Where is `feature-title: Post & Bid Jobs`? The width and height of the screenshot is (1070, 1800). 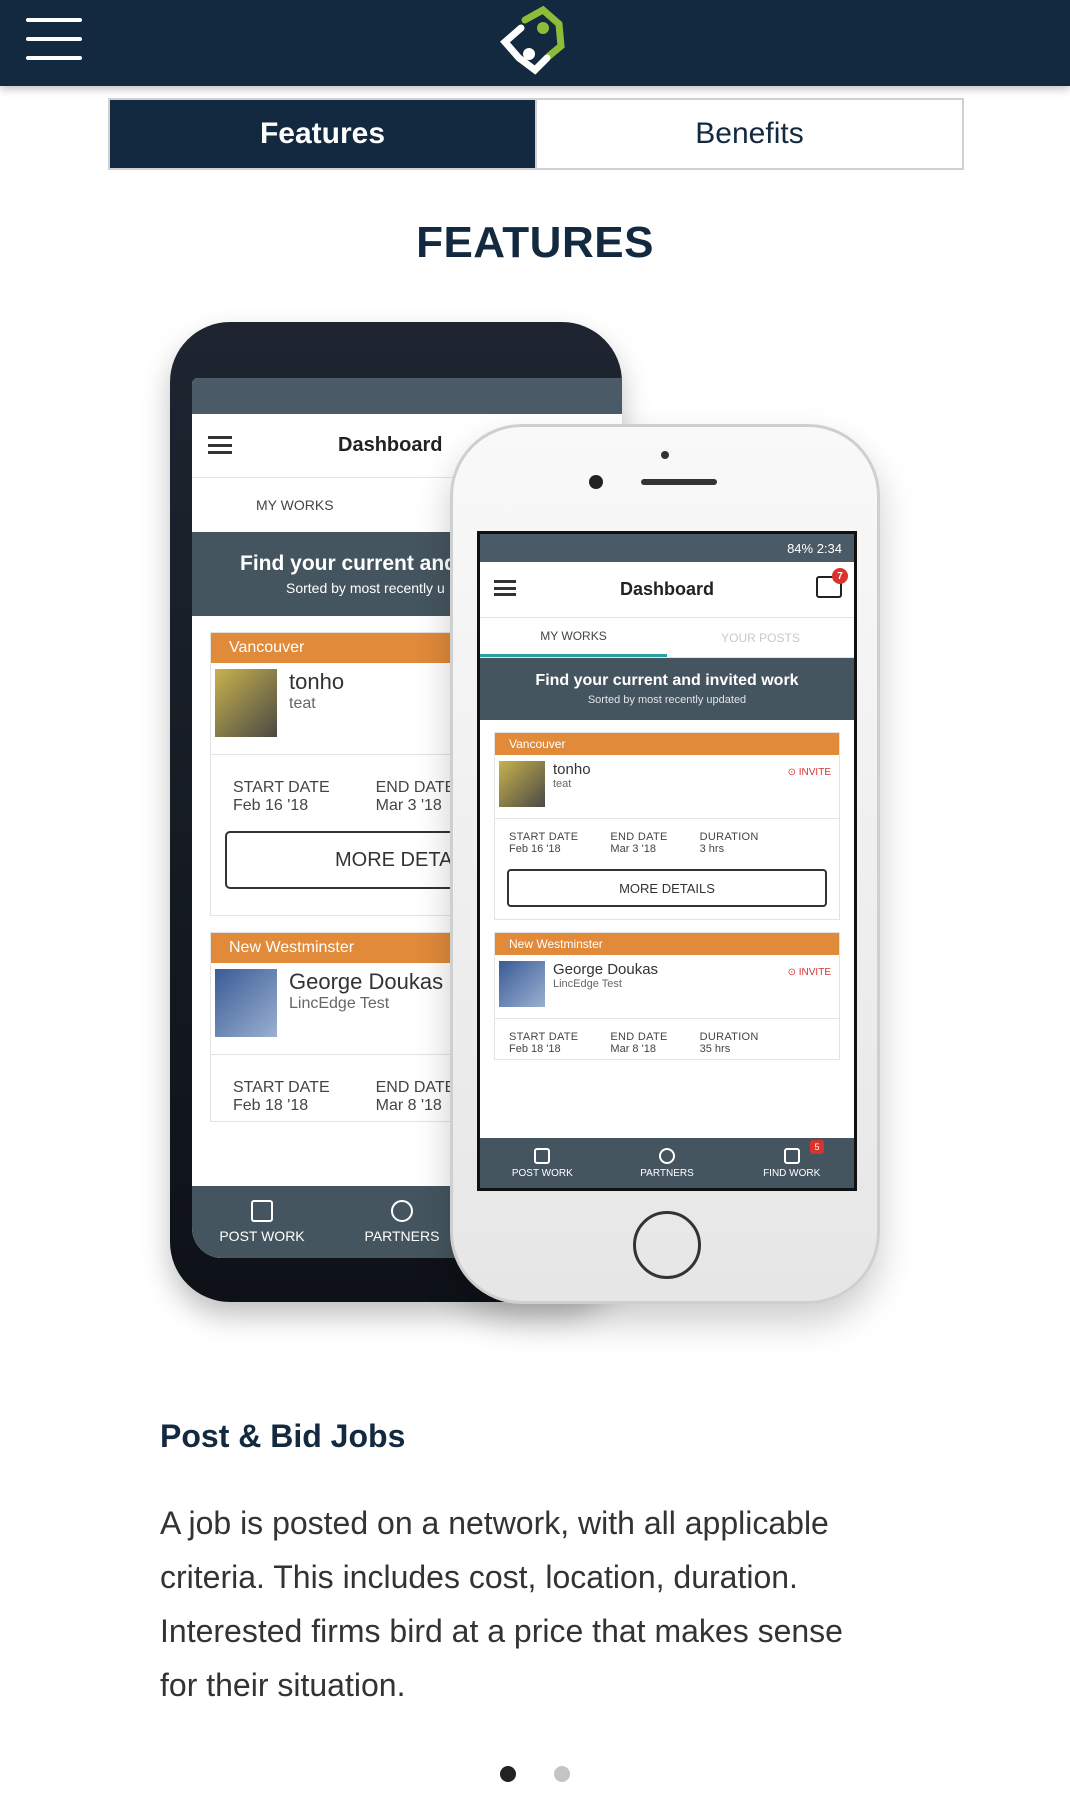
feature-title: Post & Bid Jobs is located at coordinates (283, 1436).